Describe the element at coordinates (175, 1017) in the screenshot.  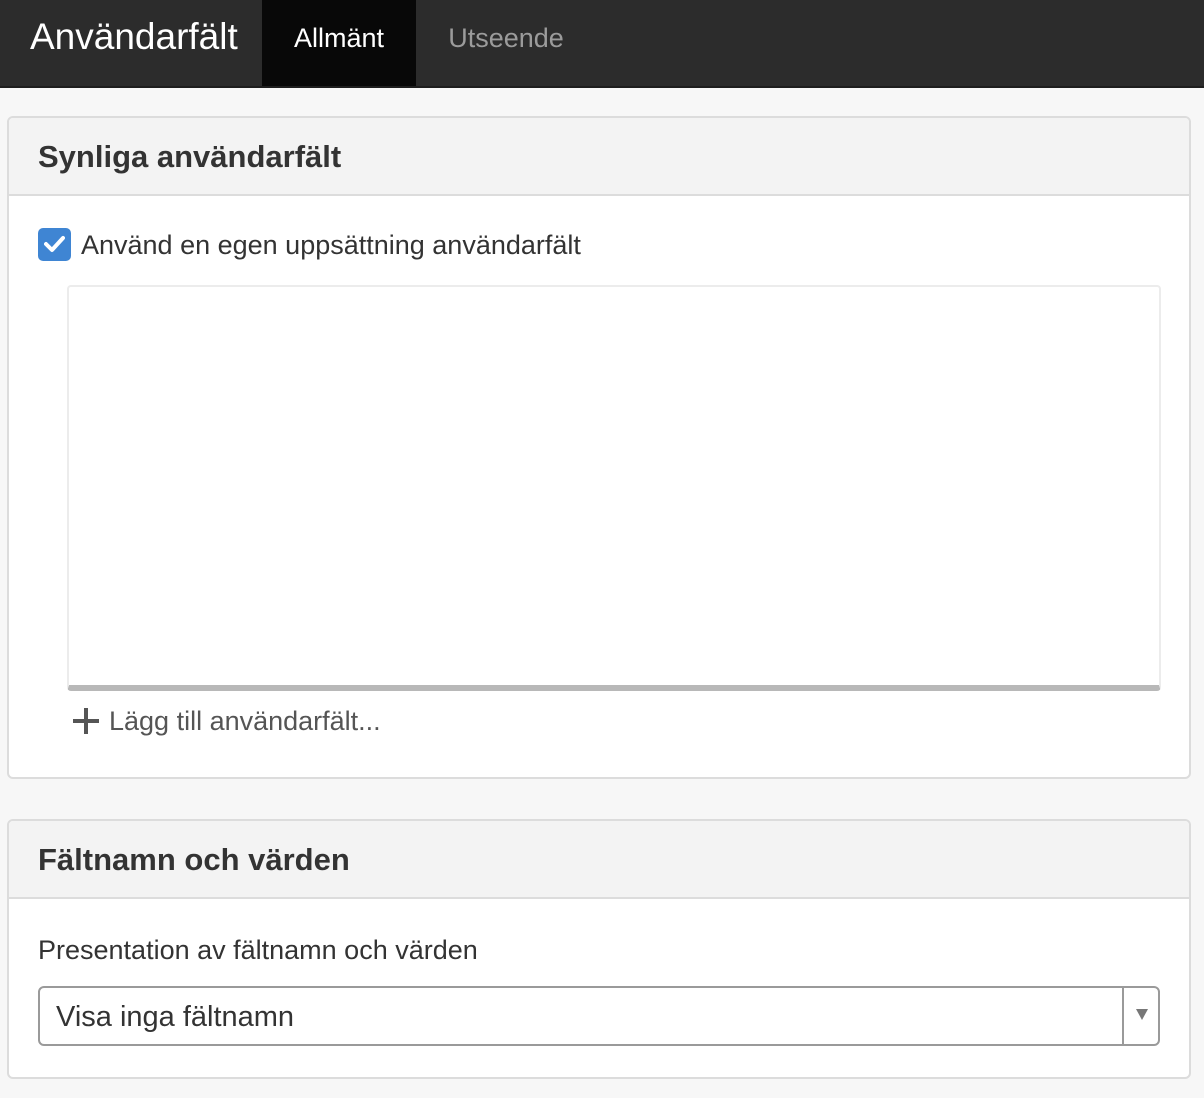
I see `select-value: Visa inga fältnamn` at that location.